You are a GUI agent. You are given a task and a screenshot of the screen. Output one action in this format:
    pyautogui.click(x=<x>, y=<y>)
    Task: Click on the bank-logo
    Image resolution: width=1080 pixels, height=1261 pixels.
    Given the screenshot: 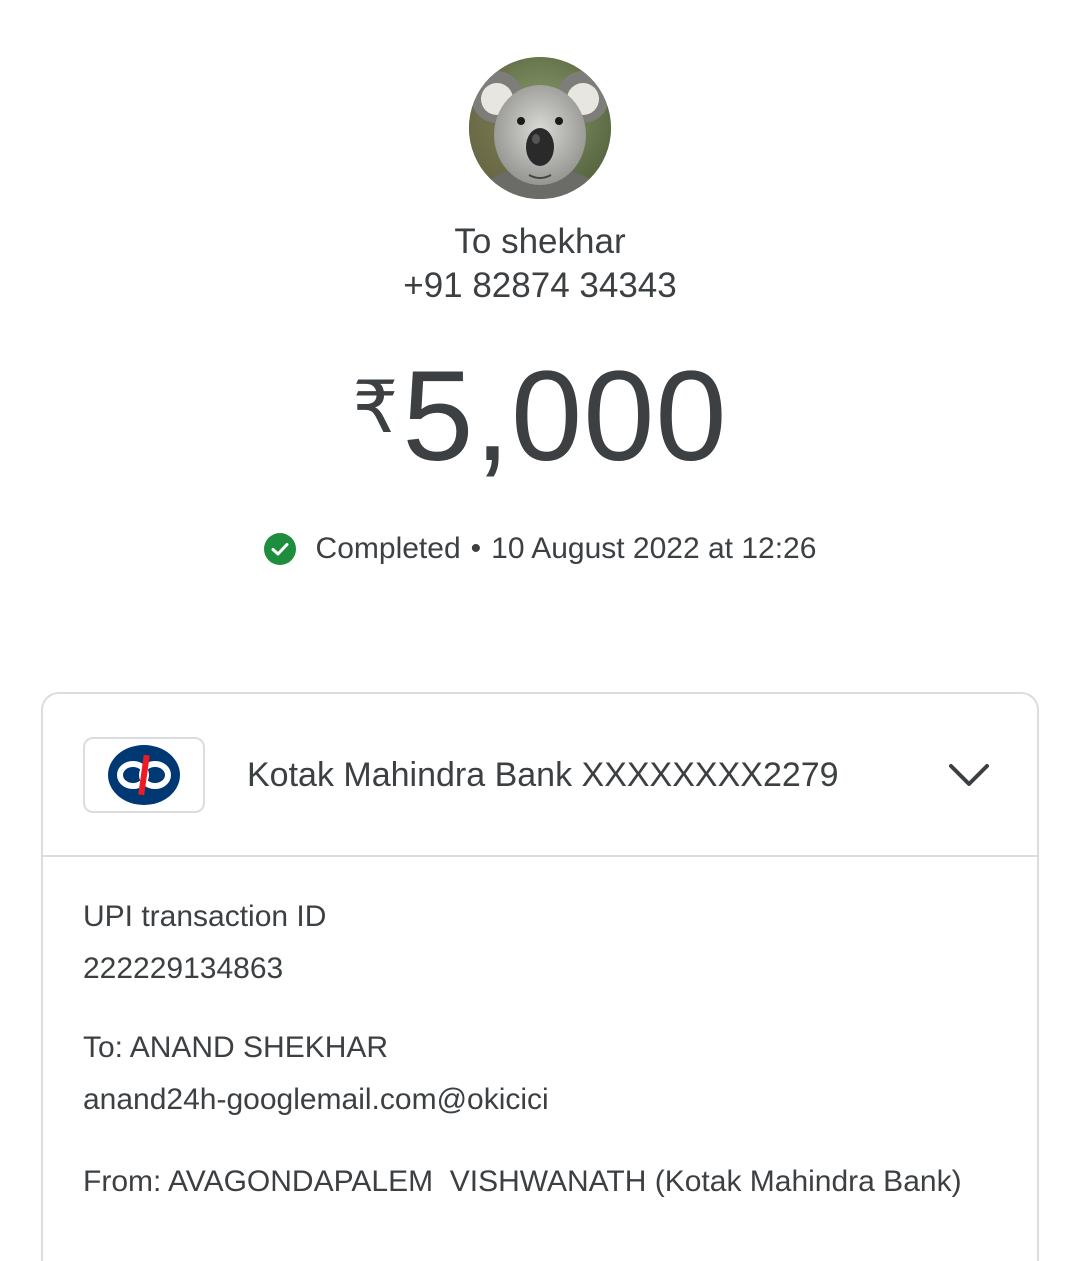 What is the action you would take?
    pyautogui.click(x=144, y=775)
    